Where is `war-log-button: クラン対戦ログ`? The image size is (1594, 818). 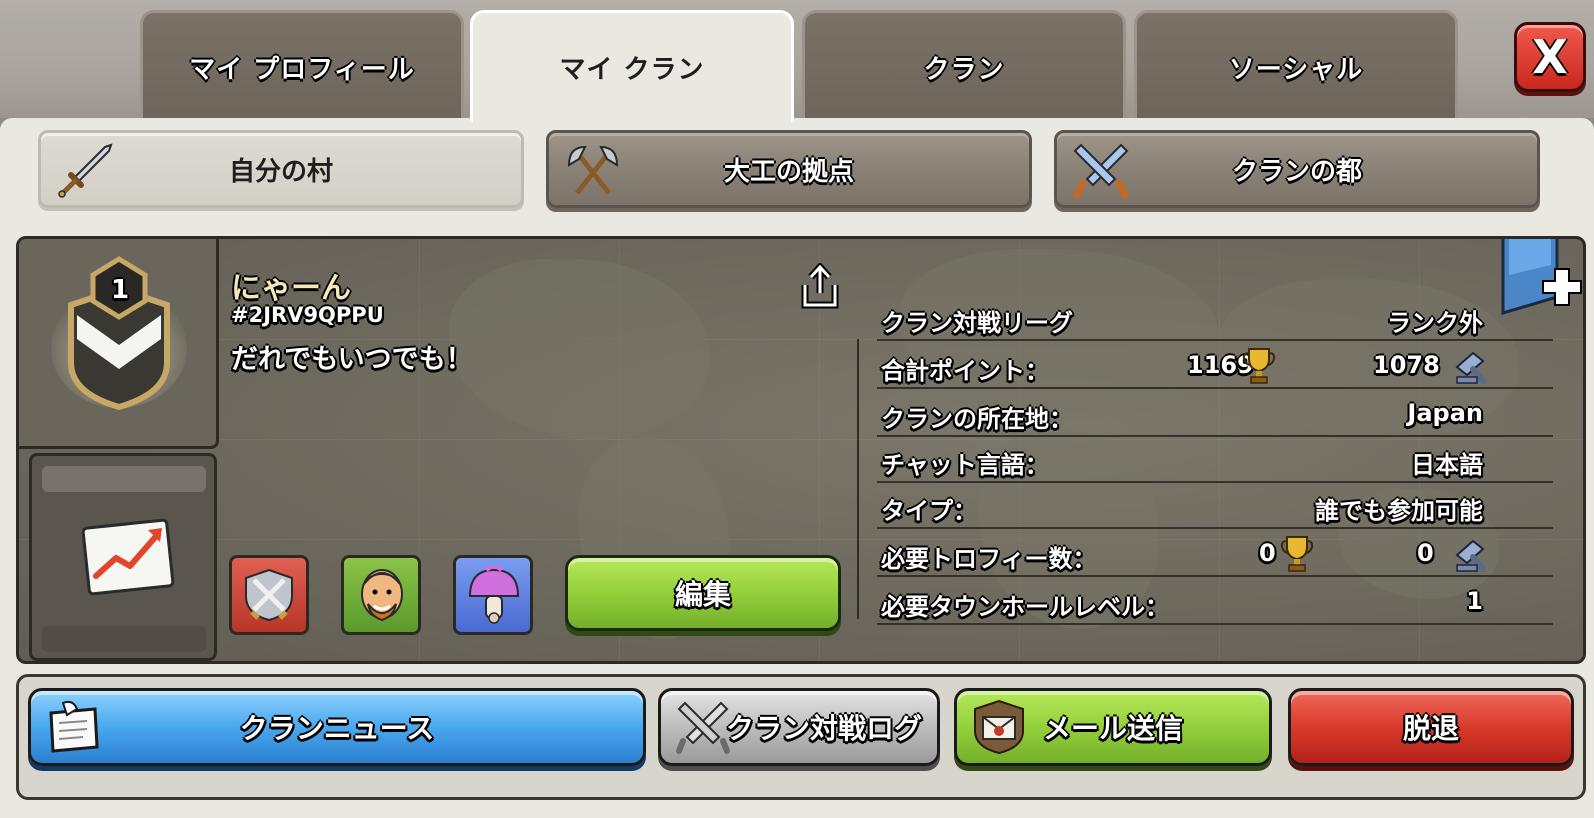
war-log-button: クラン対戦ログ is located at coordinates (799, 727).